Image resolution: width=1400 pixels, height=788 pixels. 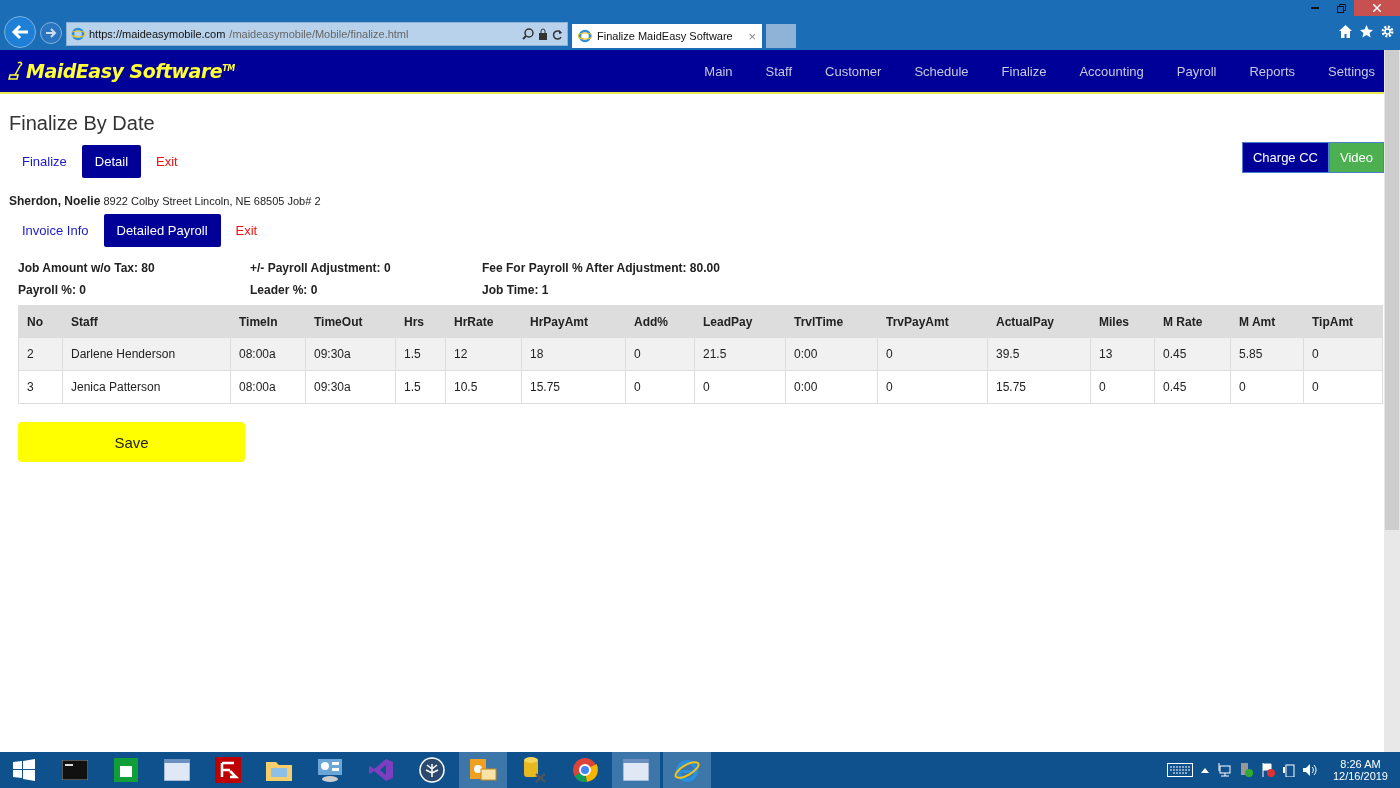 I want to click on back-button, so click(x=20, y=32).